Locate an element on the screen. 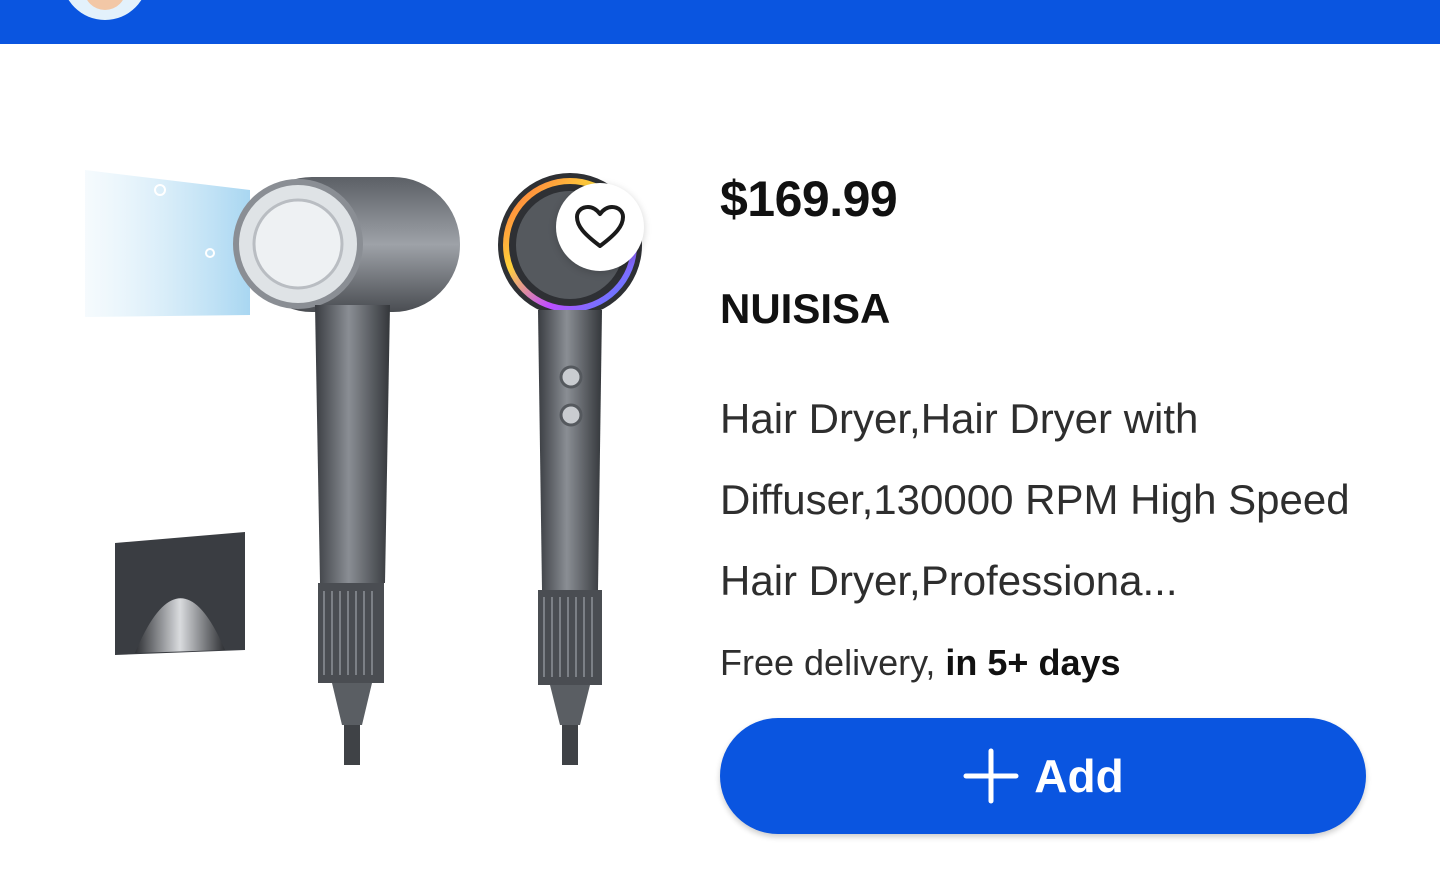 The width and height of the screenshot is (1440, 892). product-brand: NUISISA is located at coordinates (805, 308).